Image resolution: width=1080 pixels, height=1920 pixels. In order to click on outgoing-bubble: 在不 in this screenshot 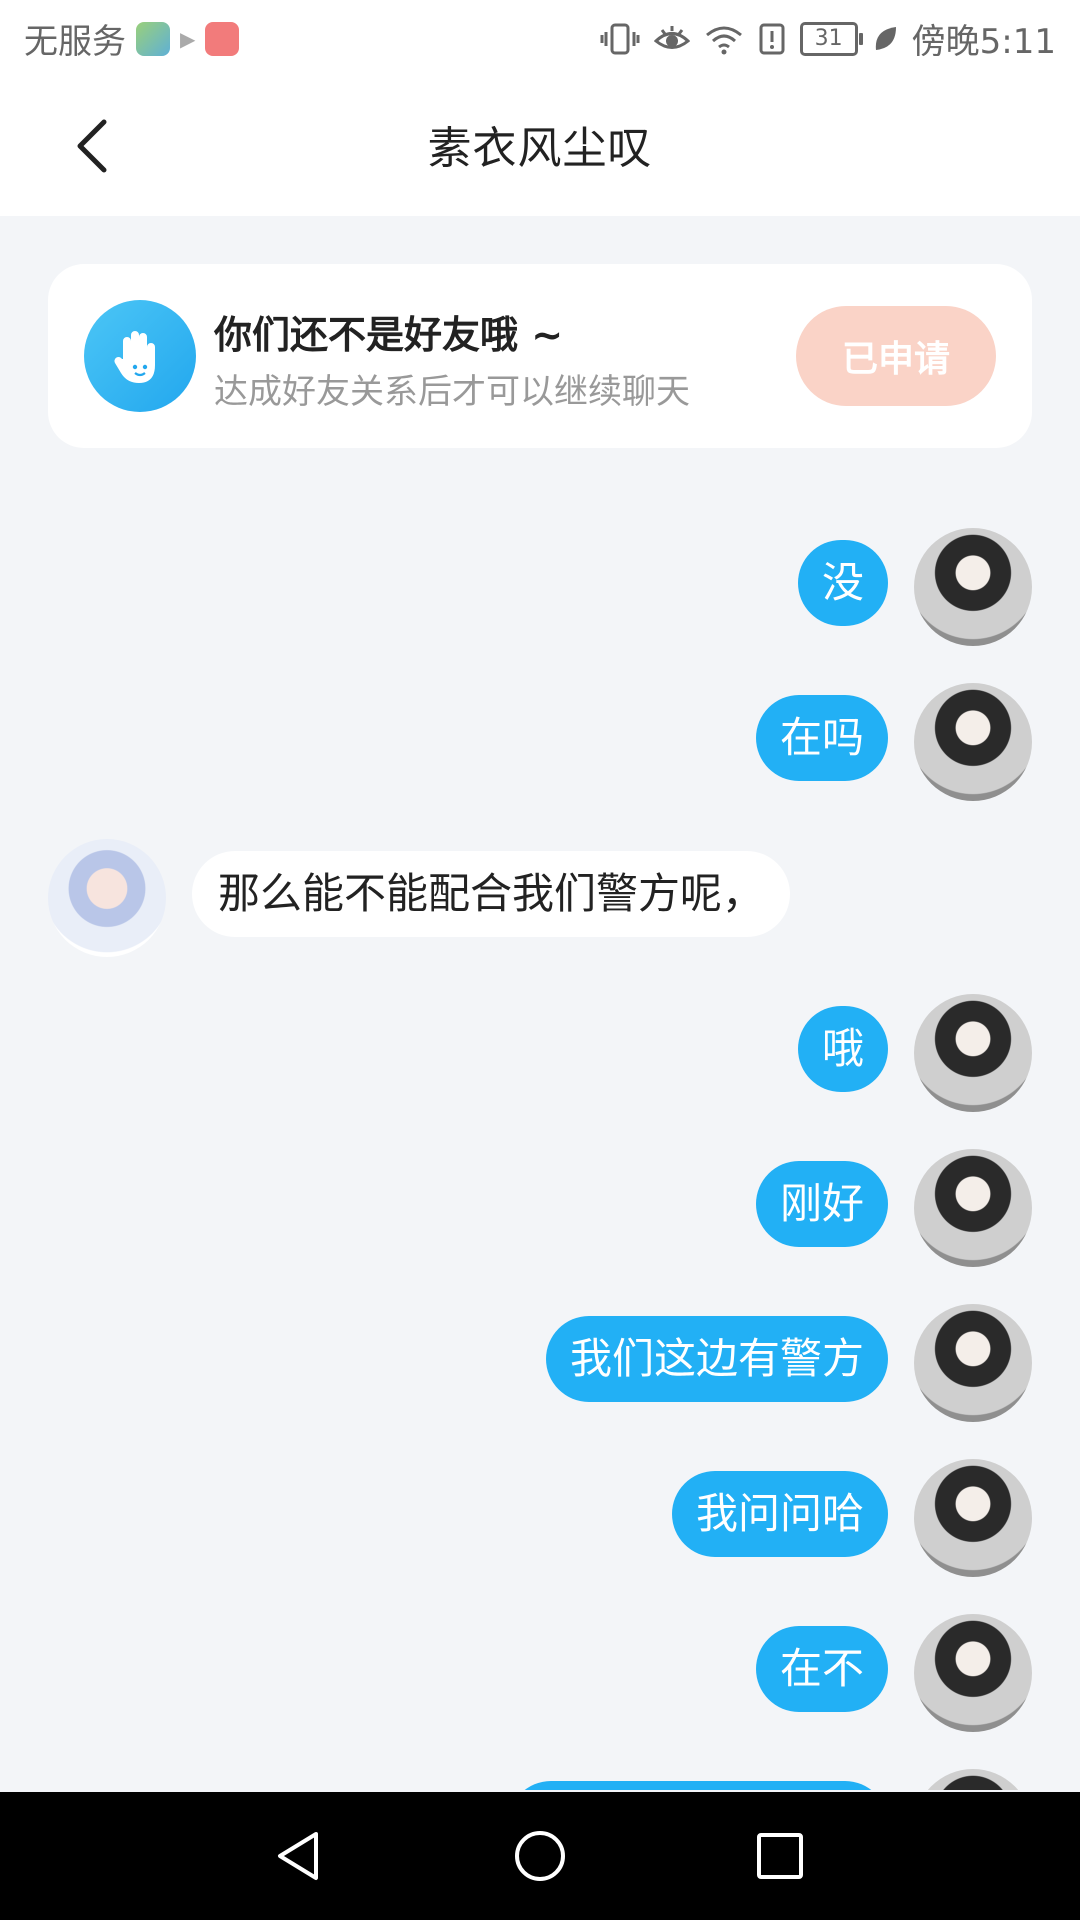, I will do `click(821, 1669)`.